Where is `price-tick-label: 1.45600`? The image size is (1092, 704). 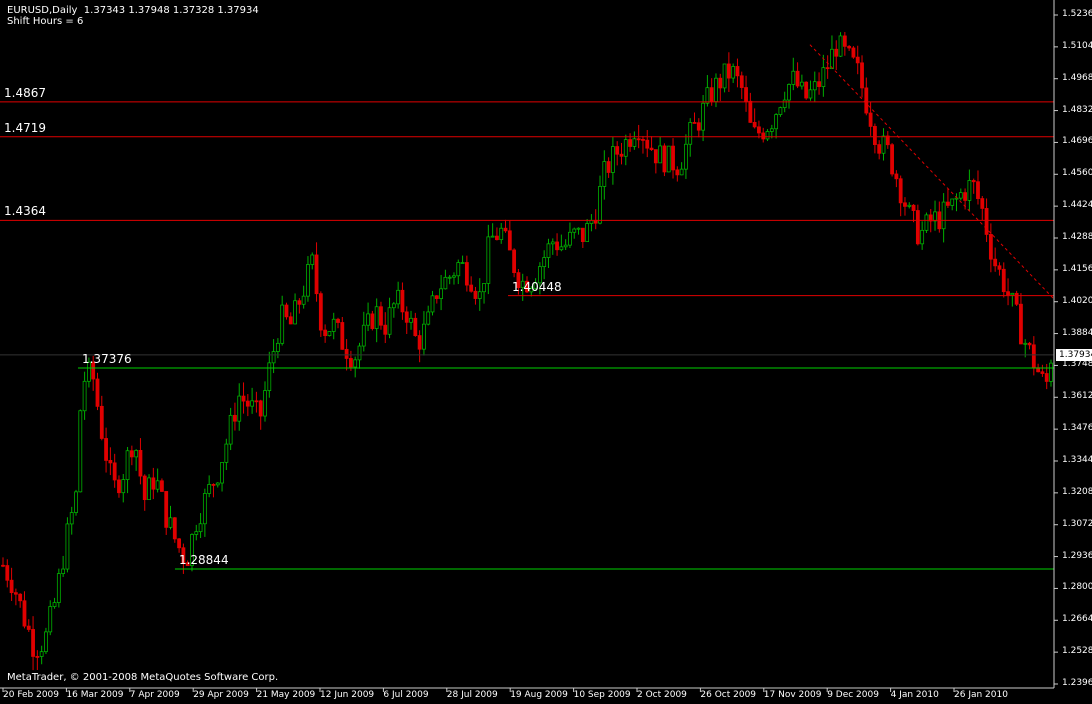
price-tick-label: 1.45600 is located at coordinates (1077, 173).